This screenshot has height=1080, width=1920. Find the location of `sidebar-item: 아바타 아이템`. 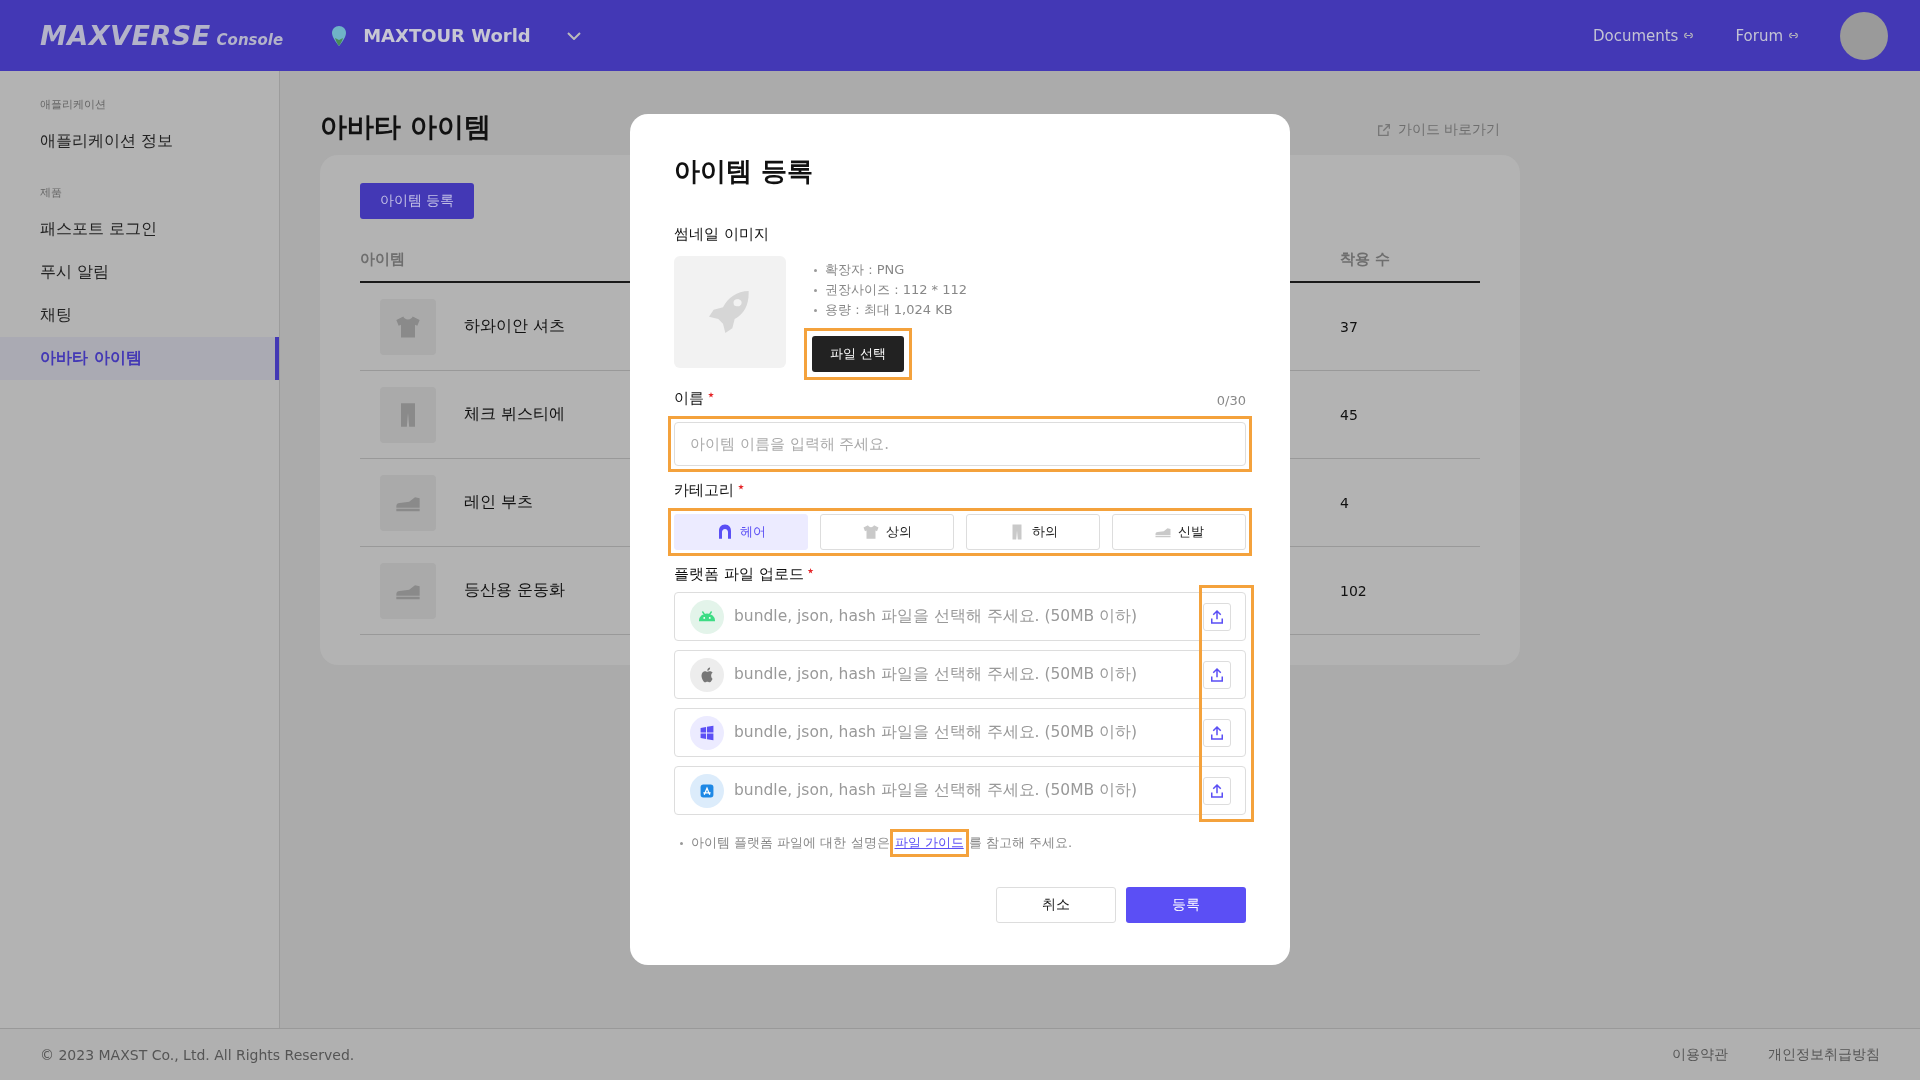

sidebar-item: 아바타 아이템 is located at coordinates (139, 358).